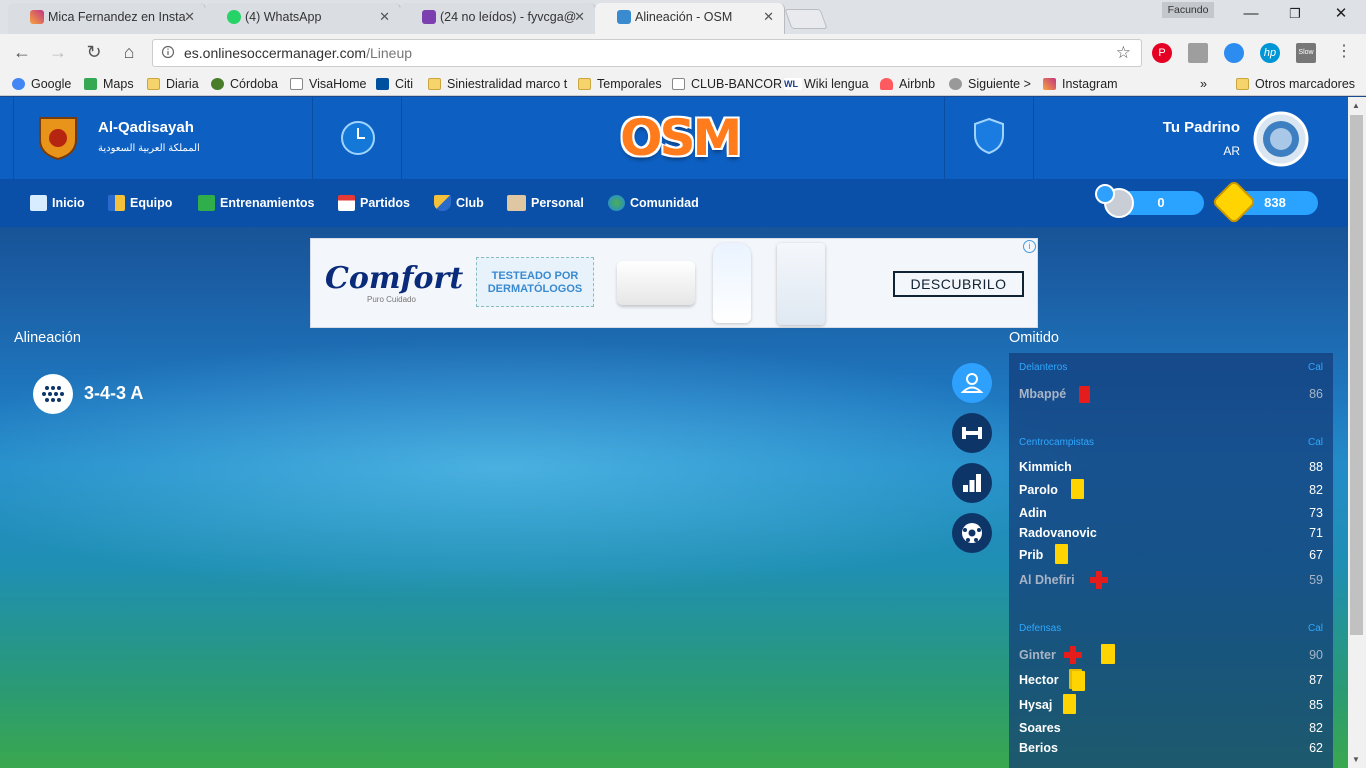 This screenshot has height=768, width=1366. I want to click on extension-icon: Slow, so click(1306, 53).